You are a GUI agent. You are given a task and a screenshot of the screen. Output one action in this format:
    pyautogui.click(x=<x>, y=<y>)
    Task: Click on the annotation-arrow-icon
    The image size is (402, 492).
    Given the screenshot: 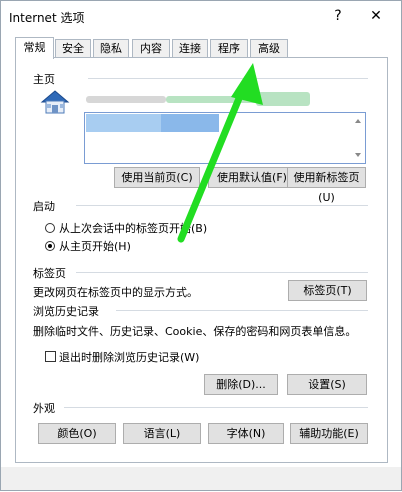 What is the action you would take?
    pyautogui.click(x=220, y=153)
    